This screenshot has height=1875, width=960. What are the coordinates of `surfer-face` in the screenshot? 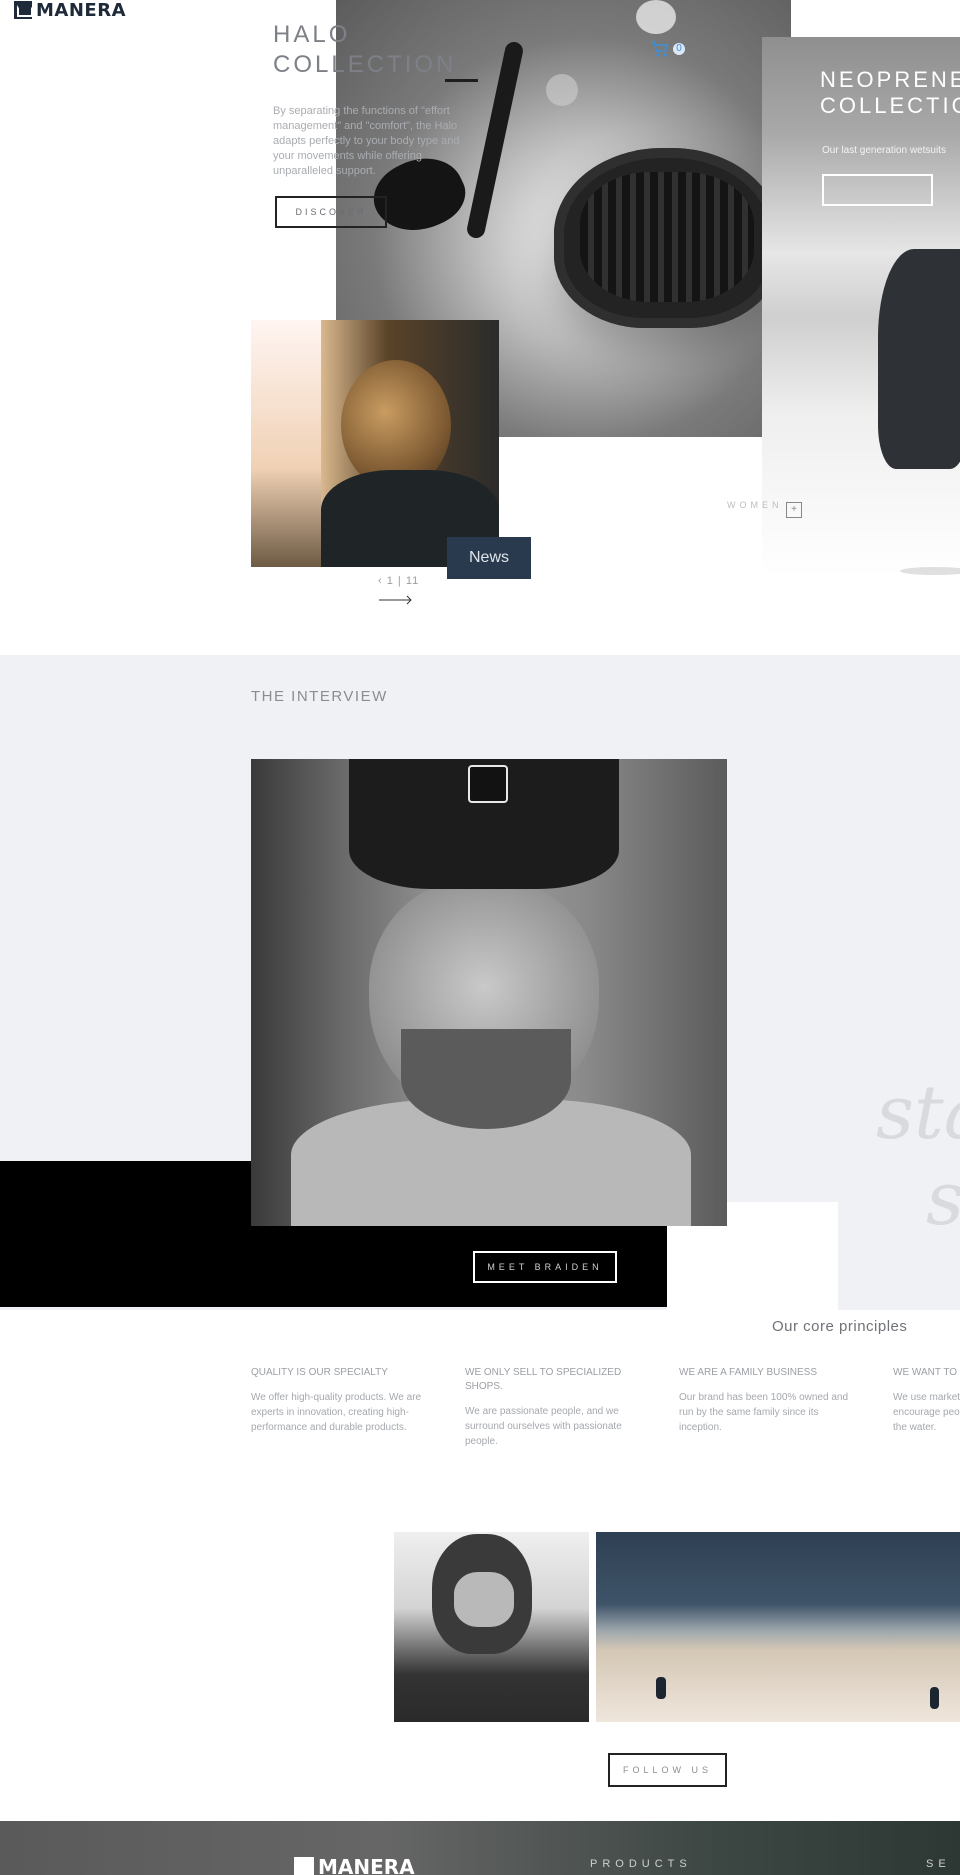 It's located at (484, 1599).